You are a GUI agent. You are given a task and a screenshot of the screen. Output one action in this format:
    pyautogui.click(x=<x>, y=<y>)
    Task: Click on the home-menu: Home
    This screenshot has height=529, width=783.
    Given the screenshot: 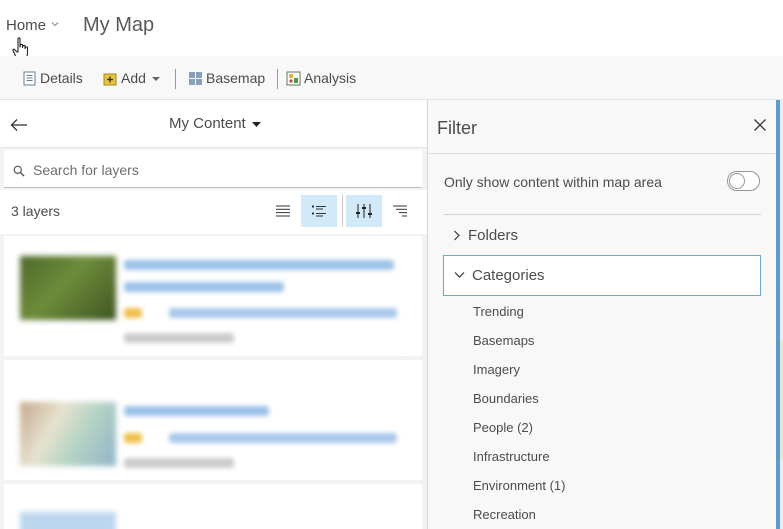 What is the action you would take?
    pyautogui.click(x=32, y=25)
    